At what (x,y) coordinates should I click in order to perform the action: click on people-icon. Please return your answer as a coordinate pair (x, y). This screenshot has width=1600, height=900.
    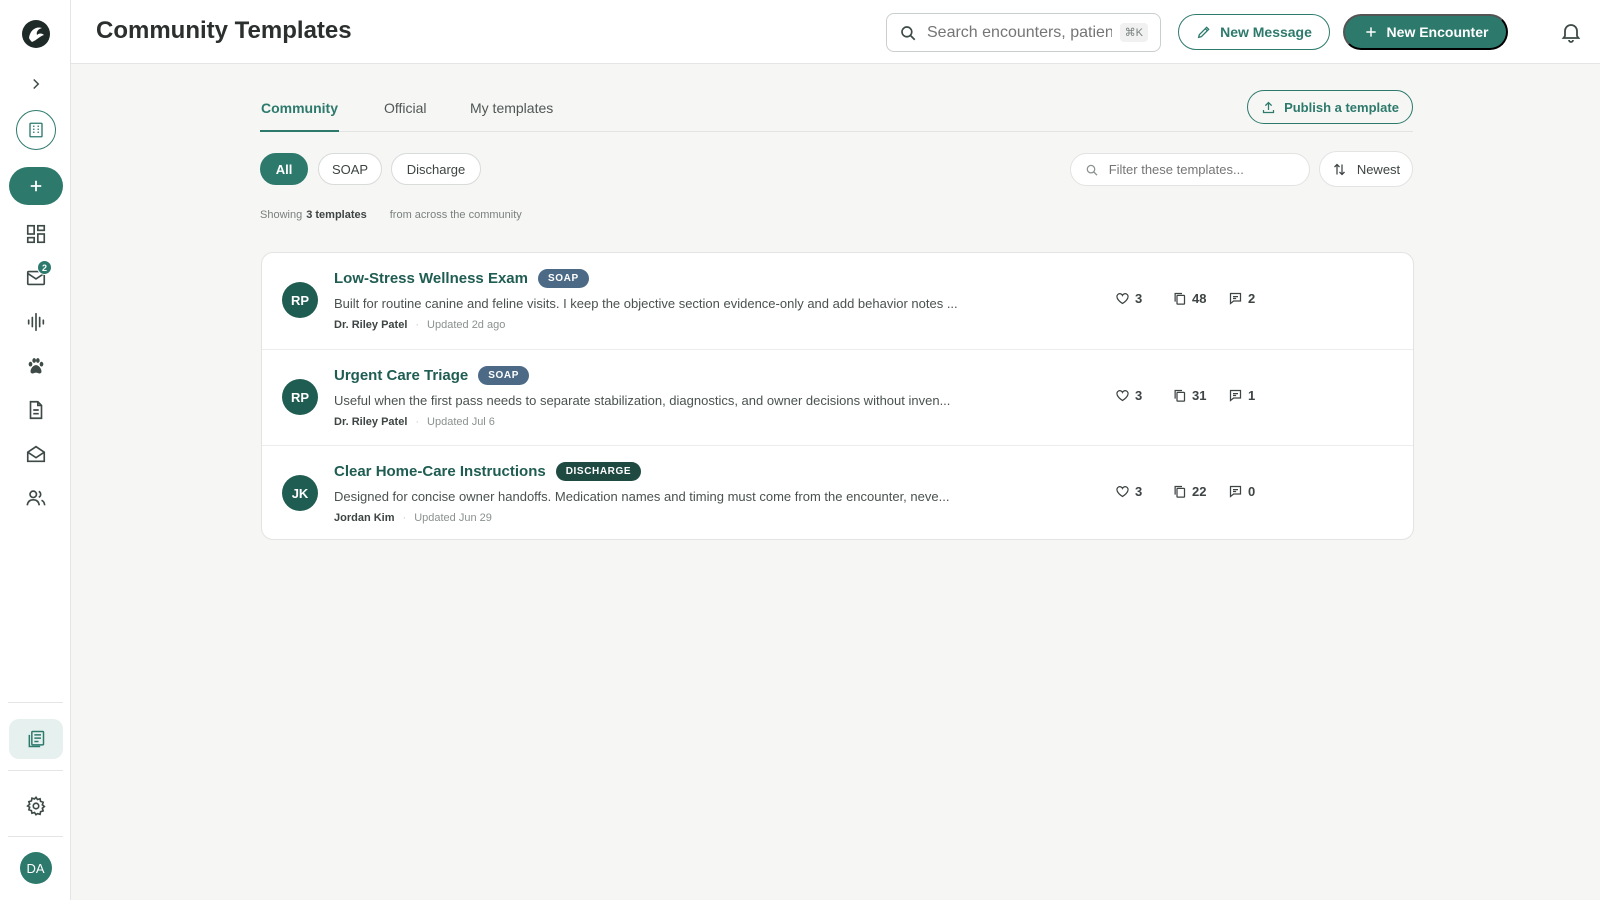
    Looking at the image, I should click on (35, 498).